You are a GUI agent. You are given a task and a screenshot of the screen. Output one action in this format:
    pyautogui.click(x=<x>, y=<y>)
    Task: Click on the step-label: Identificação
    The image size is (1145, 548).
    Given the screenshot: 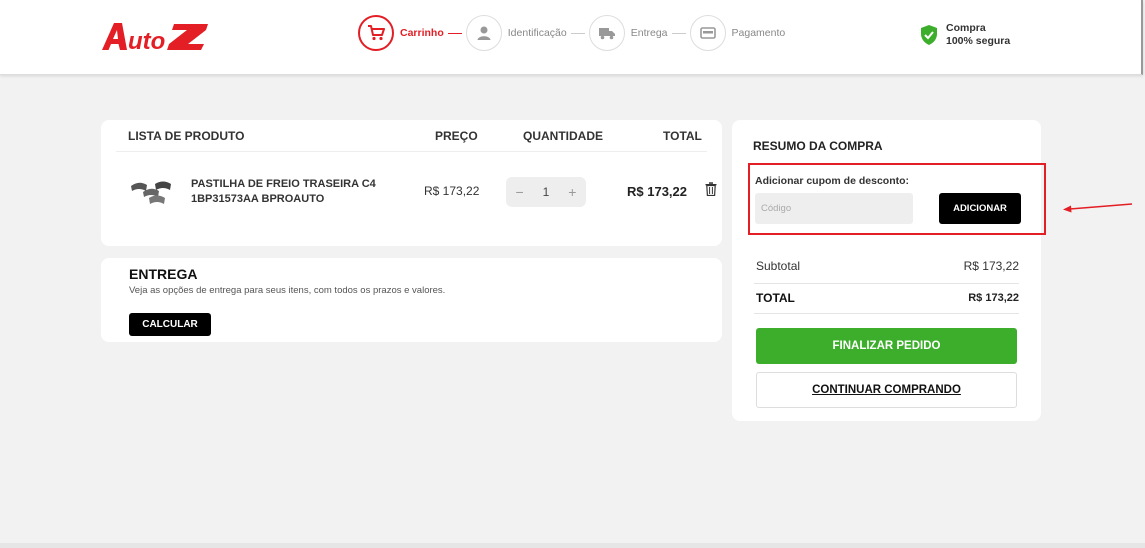 What is the action you would take?
    pyautogui.click(x=537, y=33)
    